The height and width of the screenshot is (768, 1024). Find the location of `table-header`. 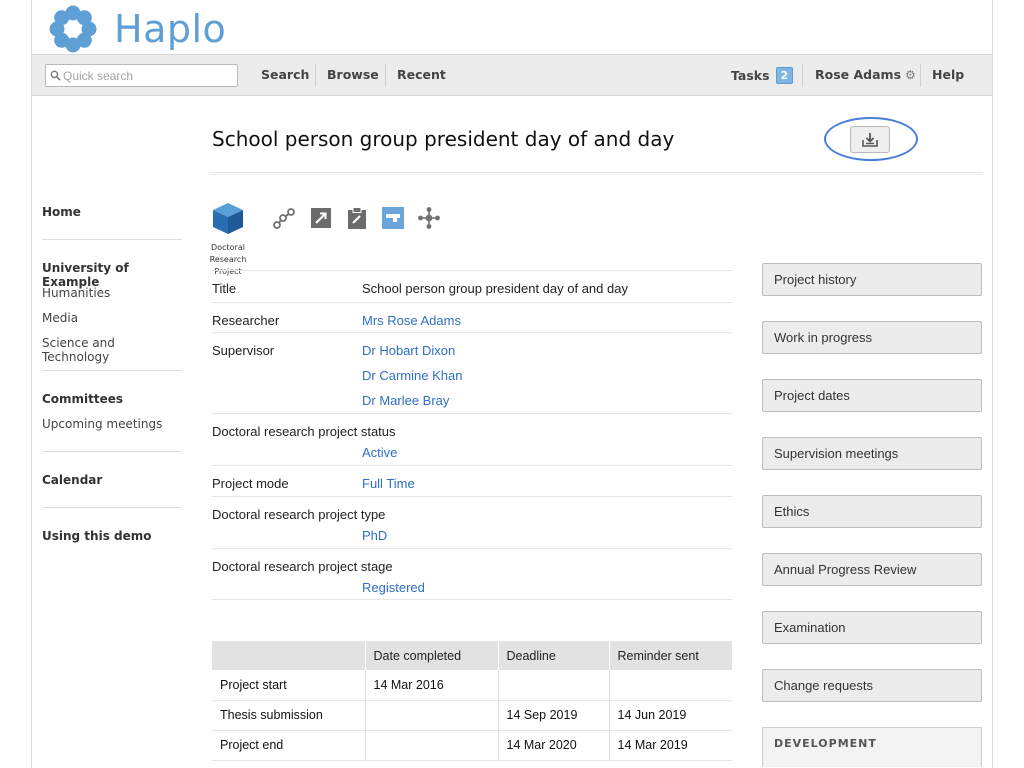

table-header is located at coordinates (288, 655).